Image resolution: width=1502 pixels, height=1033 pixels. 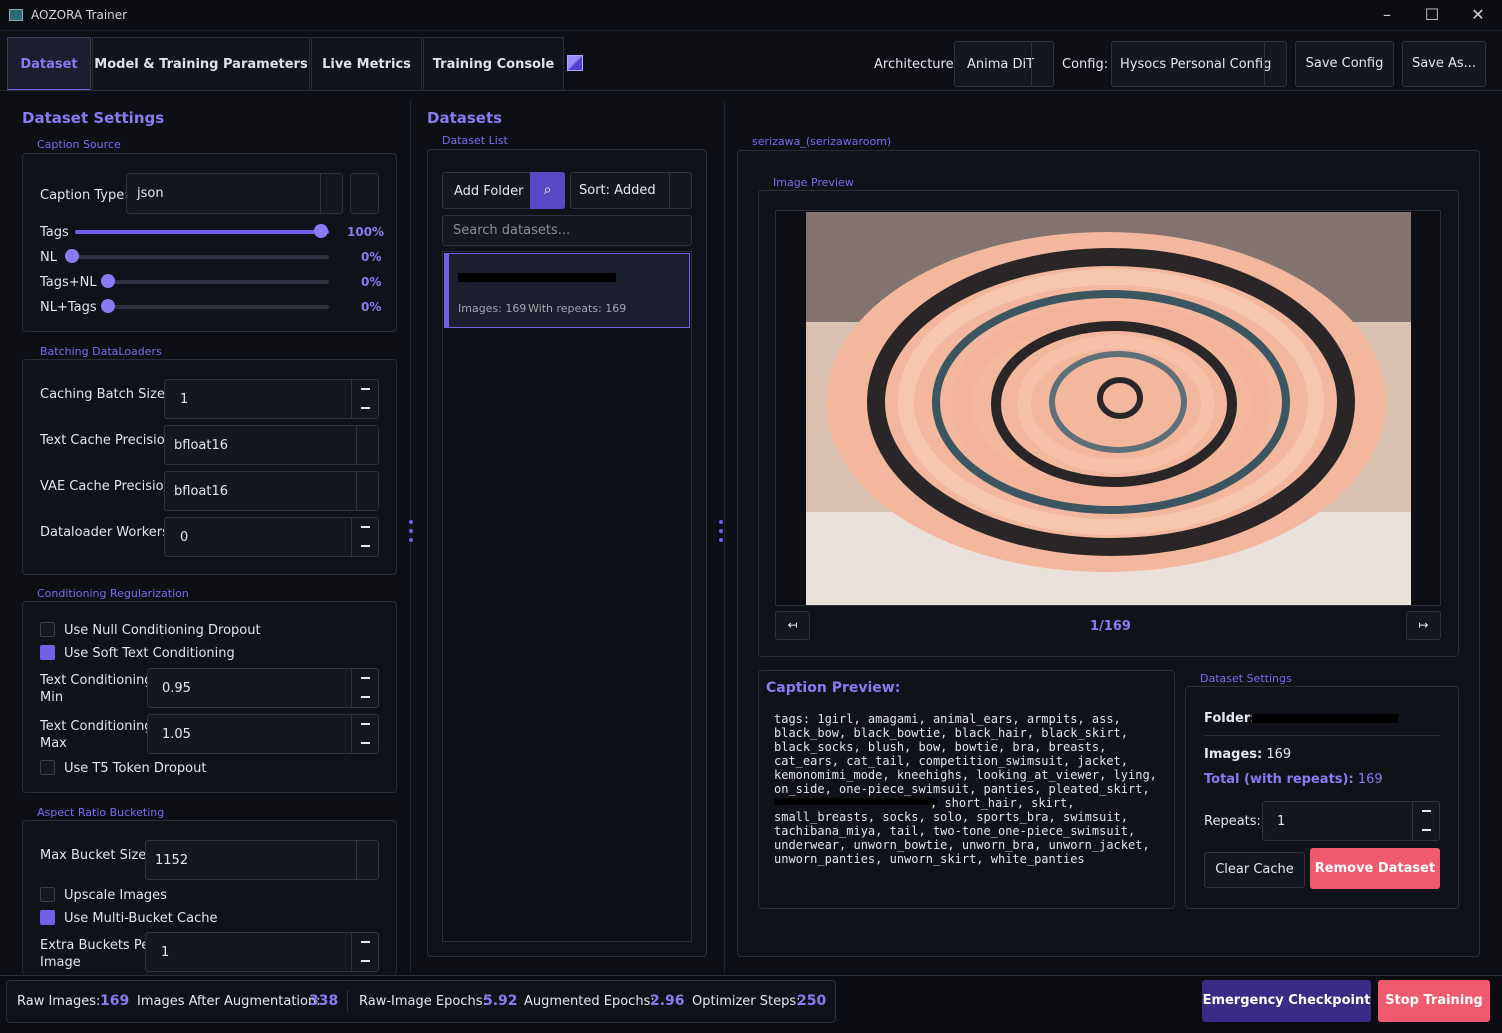 What do you see at coordinates (347, 1001) in the screenshot?
I see `stat-divider` at bounding box center [347, 1001].